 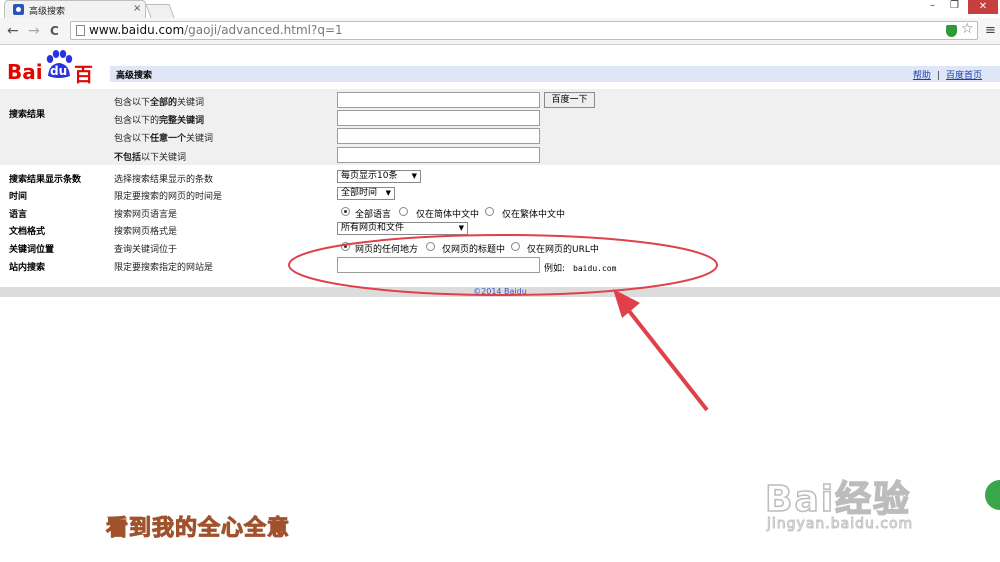 What do you see at coordinates (840, 524) in the screenshot?
I see `watermark-url: jingyan.baidu.com` at bounding box center [840, 524].